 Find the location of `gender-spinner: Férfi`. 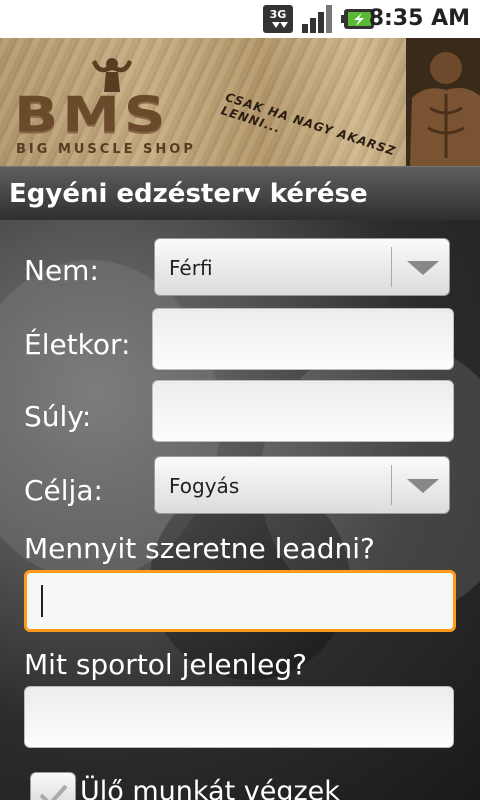

gender-spinner: Férfi is located at coordinates (302, 267).